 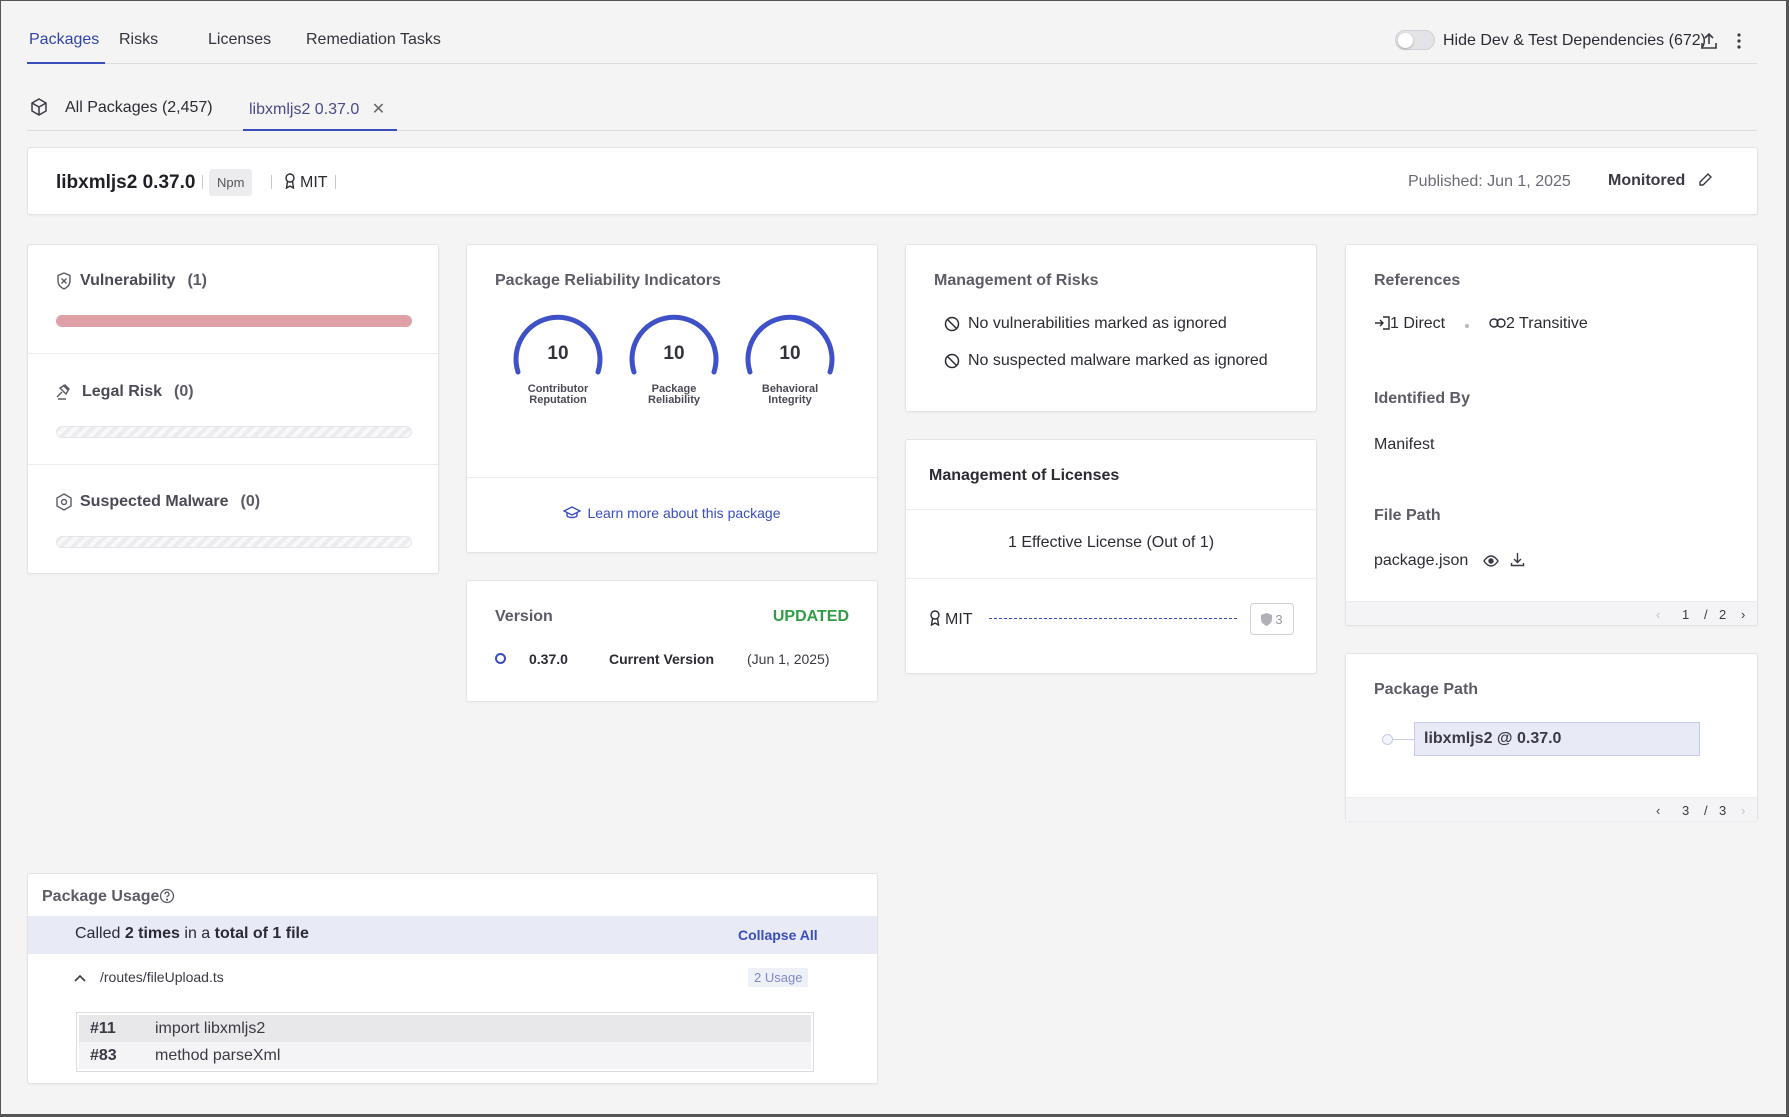 I want to click on code-line-text: import libxmljs2, so click(x=210, y=1028).